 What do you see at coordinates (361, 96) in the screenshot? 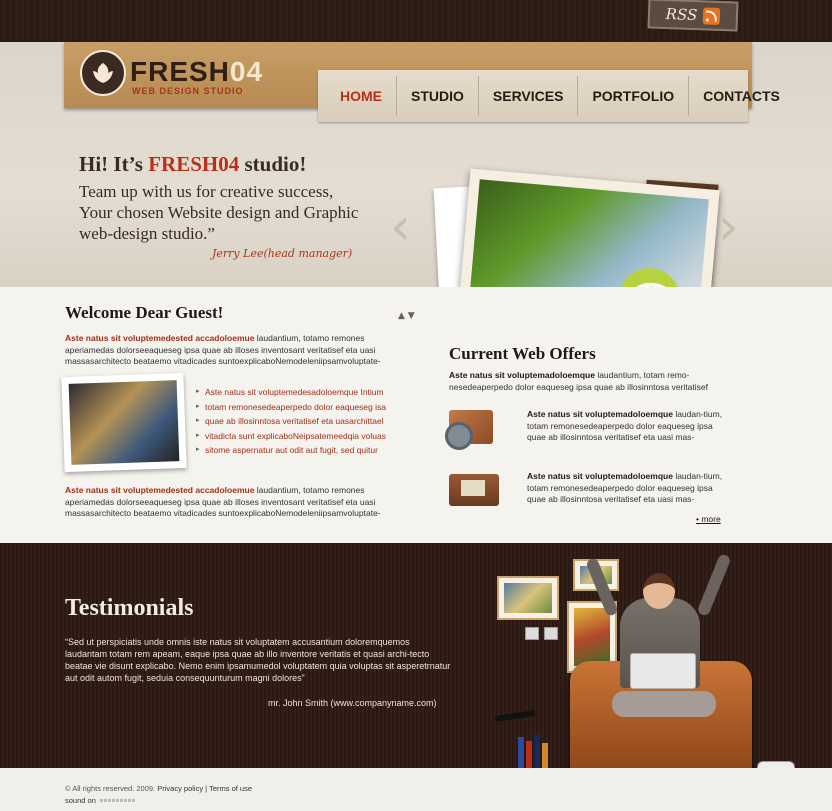
I see `nav-home: HOME` at bounding box center [361, 96].